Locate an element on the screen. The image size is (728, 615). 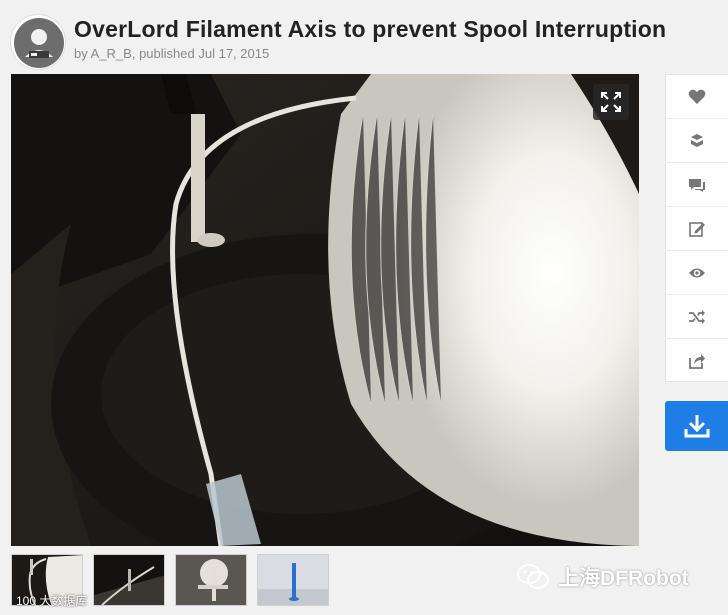
byline-prefix: by is located at coordinates (81, 53).